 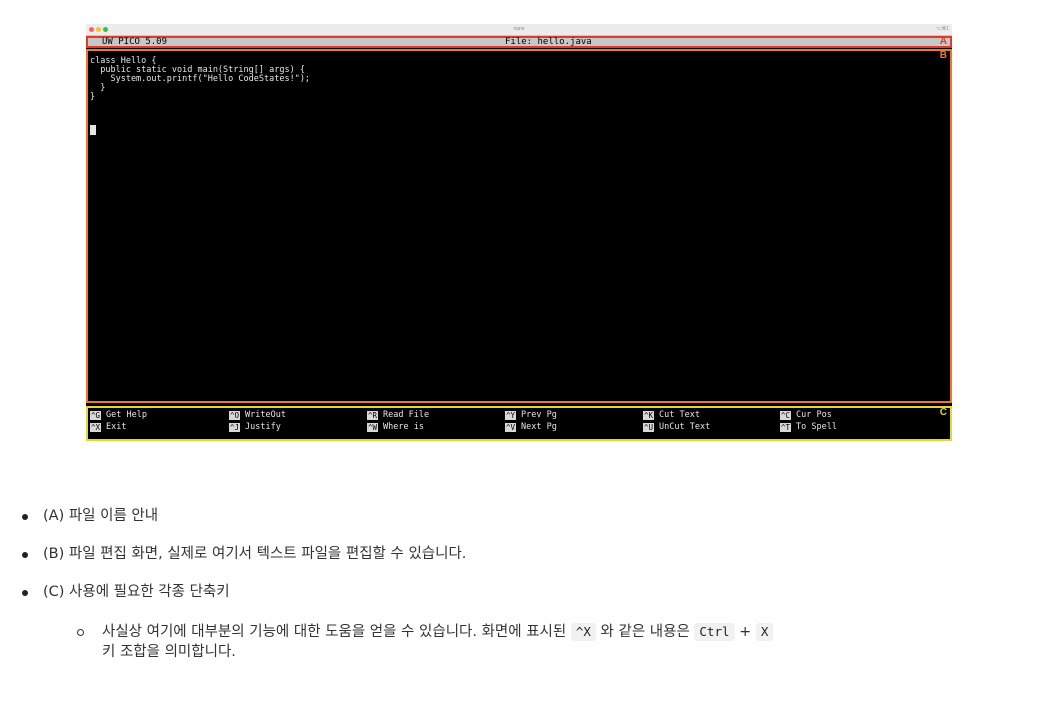 I want to click on inline-code-caret-x: ^X, so click(x=583, y=632).